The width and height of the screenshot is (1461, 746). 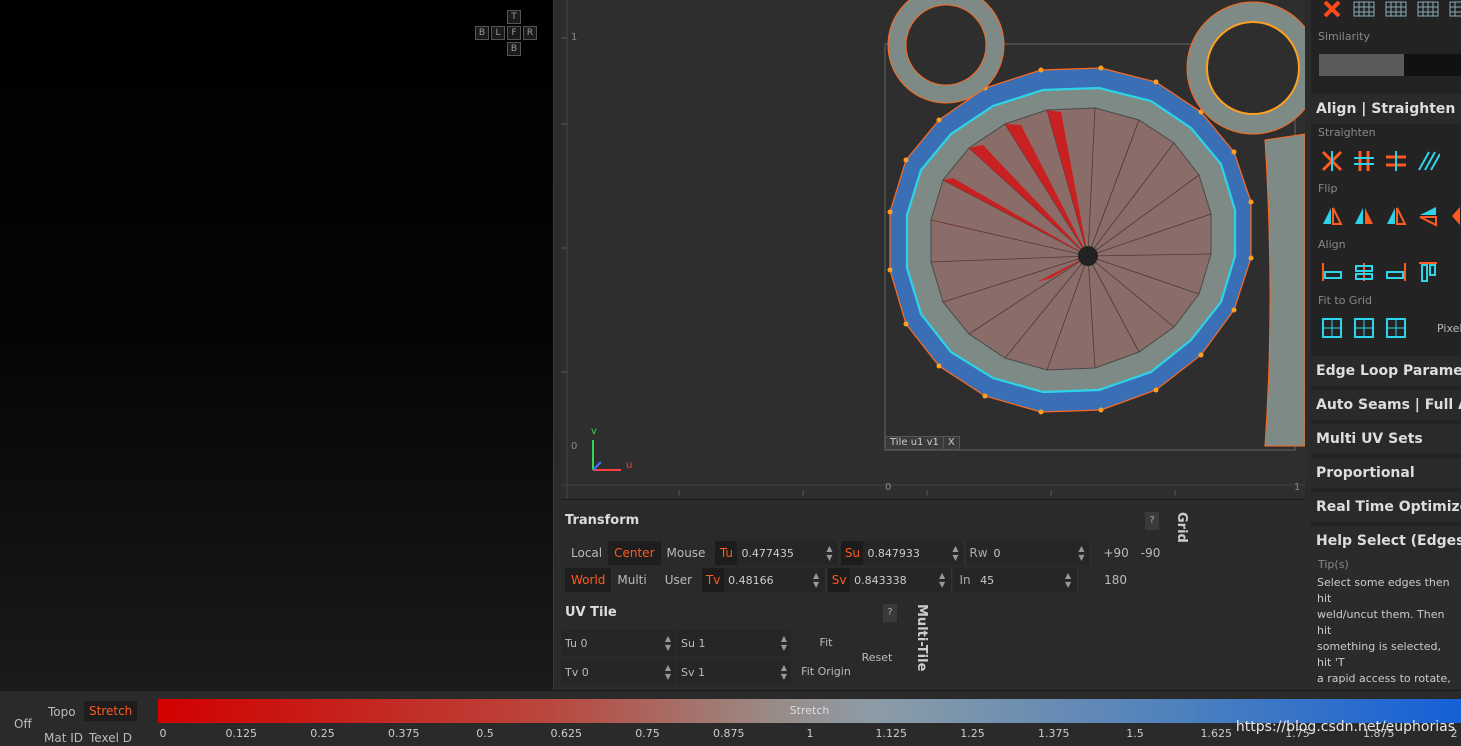 What do you see at coordinates (1364, 11) in the screenshot?
I see `grid-select-icon` at bounding box center [1364, 11].